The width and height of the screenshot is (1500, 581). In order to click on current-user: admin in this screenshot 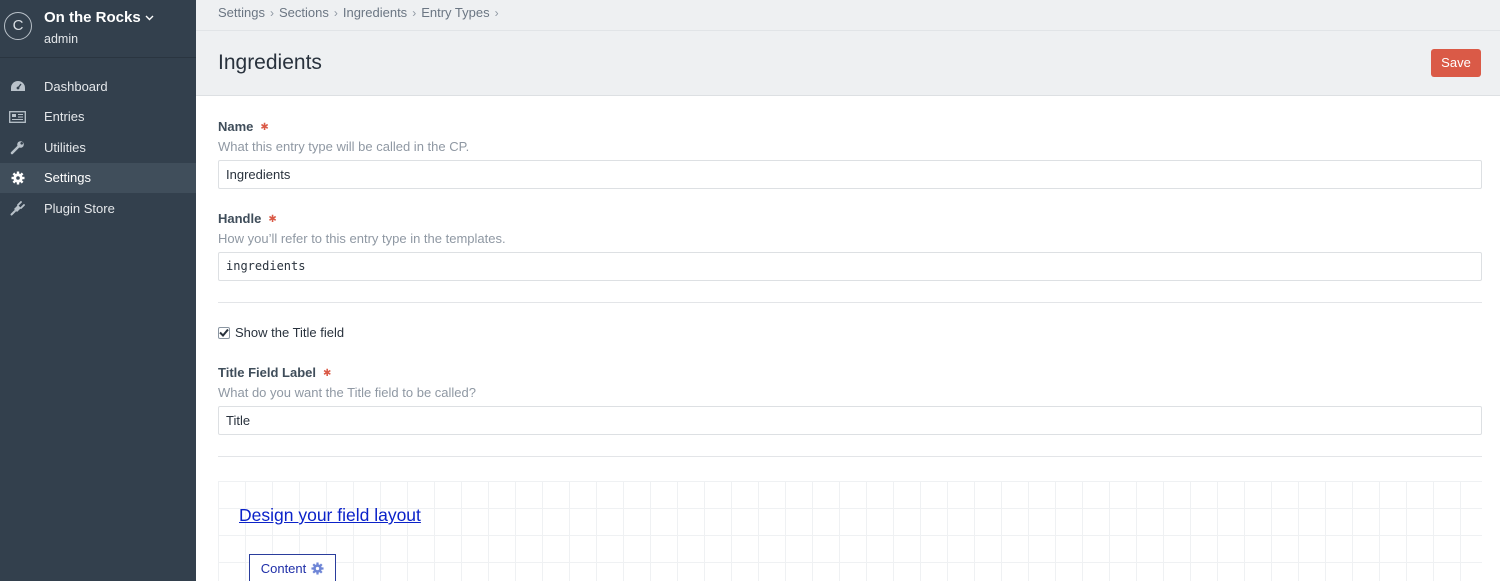, I will do `click(61, 39)`.